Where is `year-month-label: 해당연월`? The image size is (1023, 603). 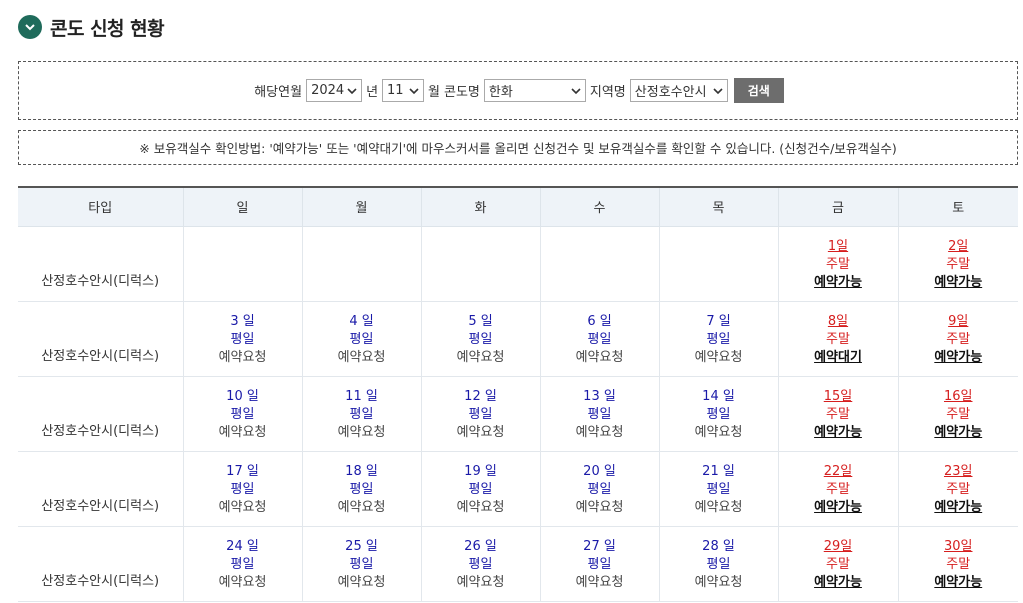 year-month-label: 해당연월 is located at coordinates (278, 92).